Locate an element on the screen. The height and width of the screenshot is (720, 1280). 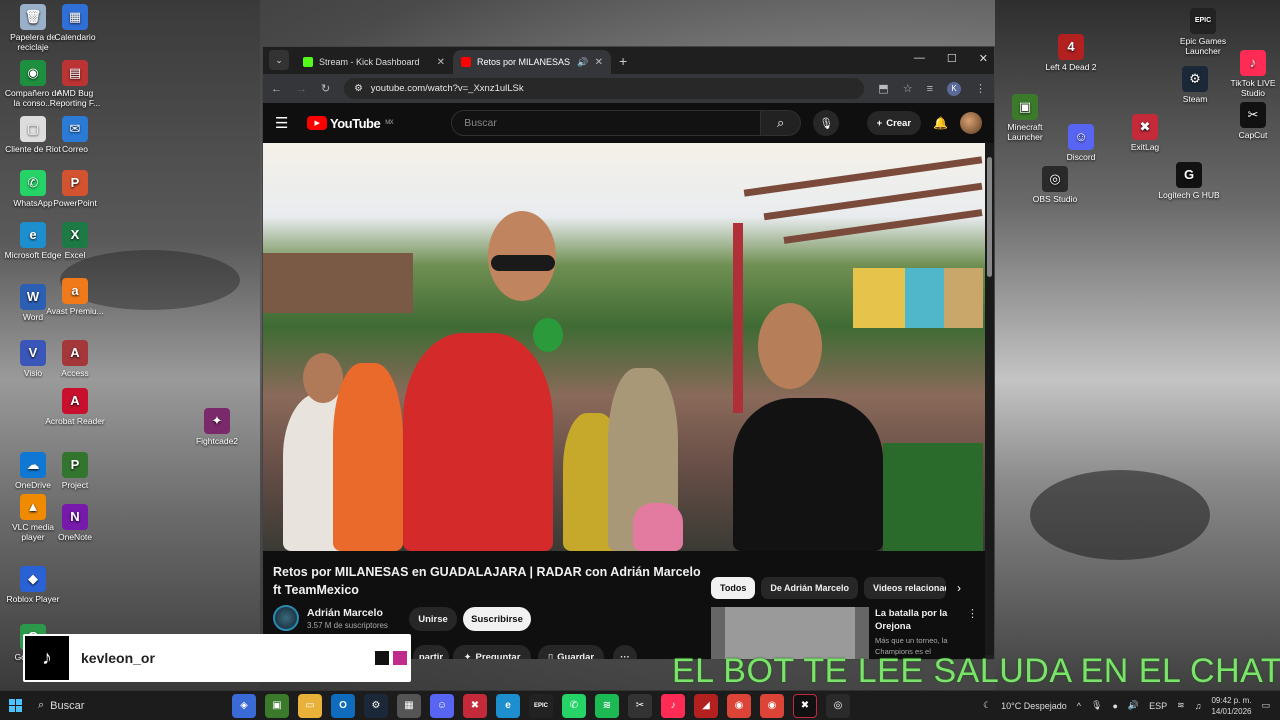
language-indicator: ESP is located at coordinates (1158, 706).